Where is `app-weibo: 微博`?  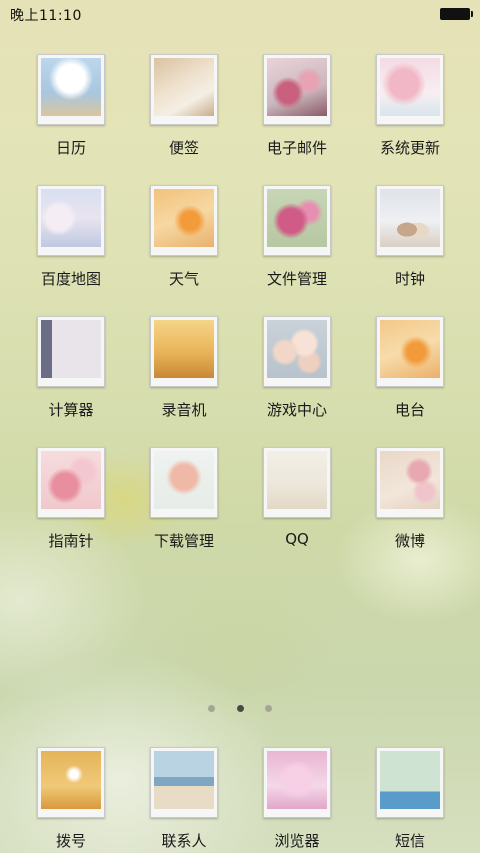
app-weibo: 微博 is located at coordinates (410, 499).